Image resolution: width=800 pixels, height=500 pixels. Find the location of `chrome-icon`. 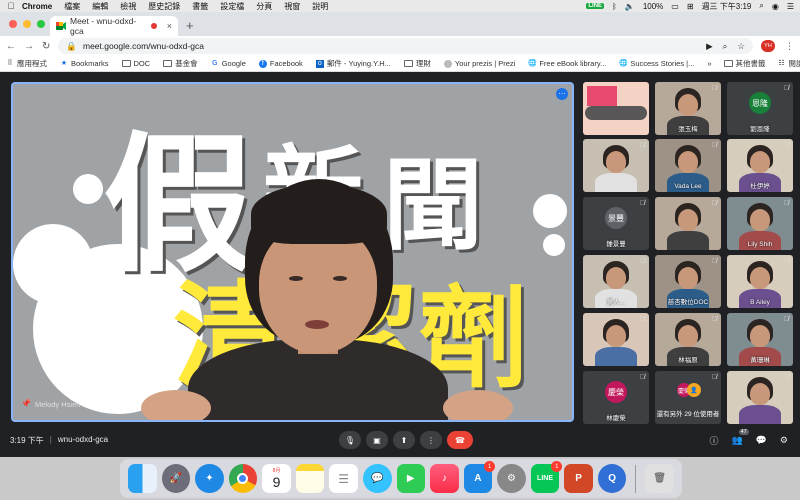

chrome-icon is located at coordinates (243, 478).